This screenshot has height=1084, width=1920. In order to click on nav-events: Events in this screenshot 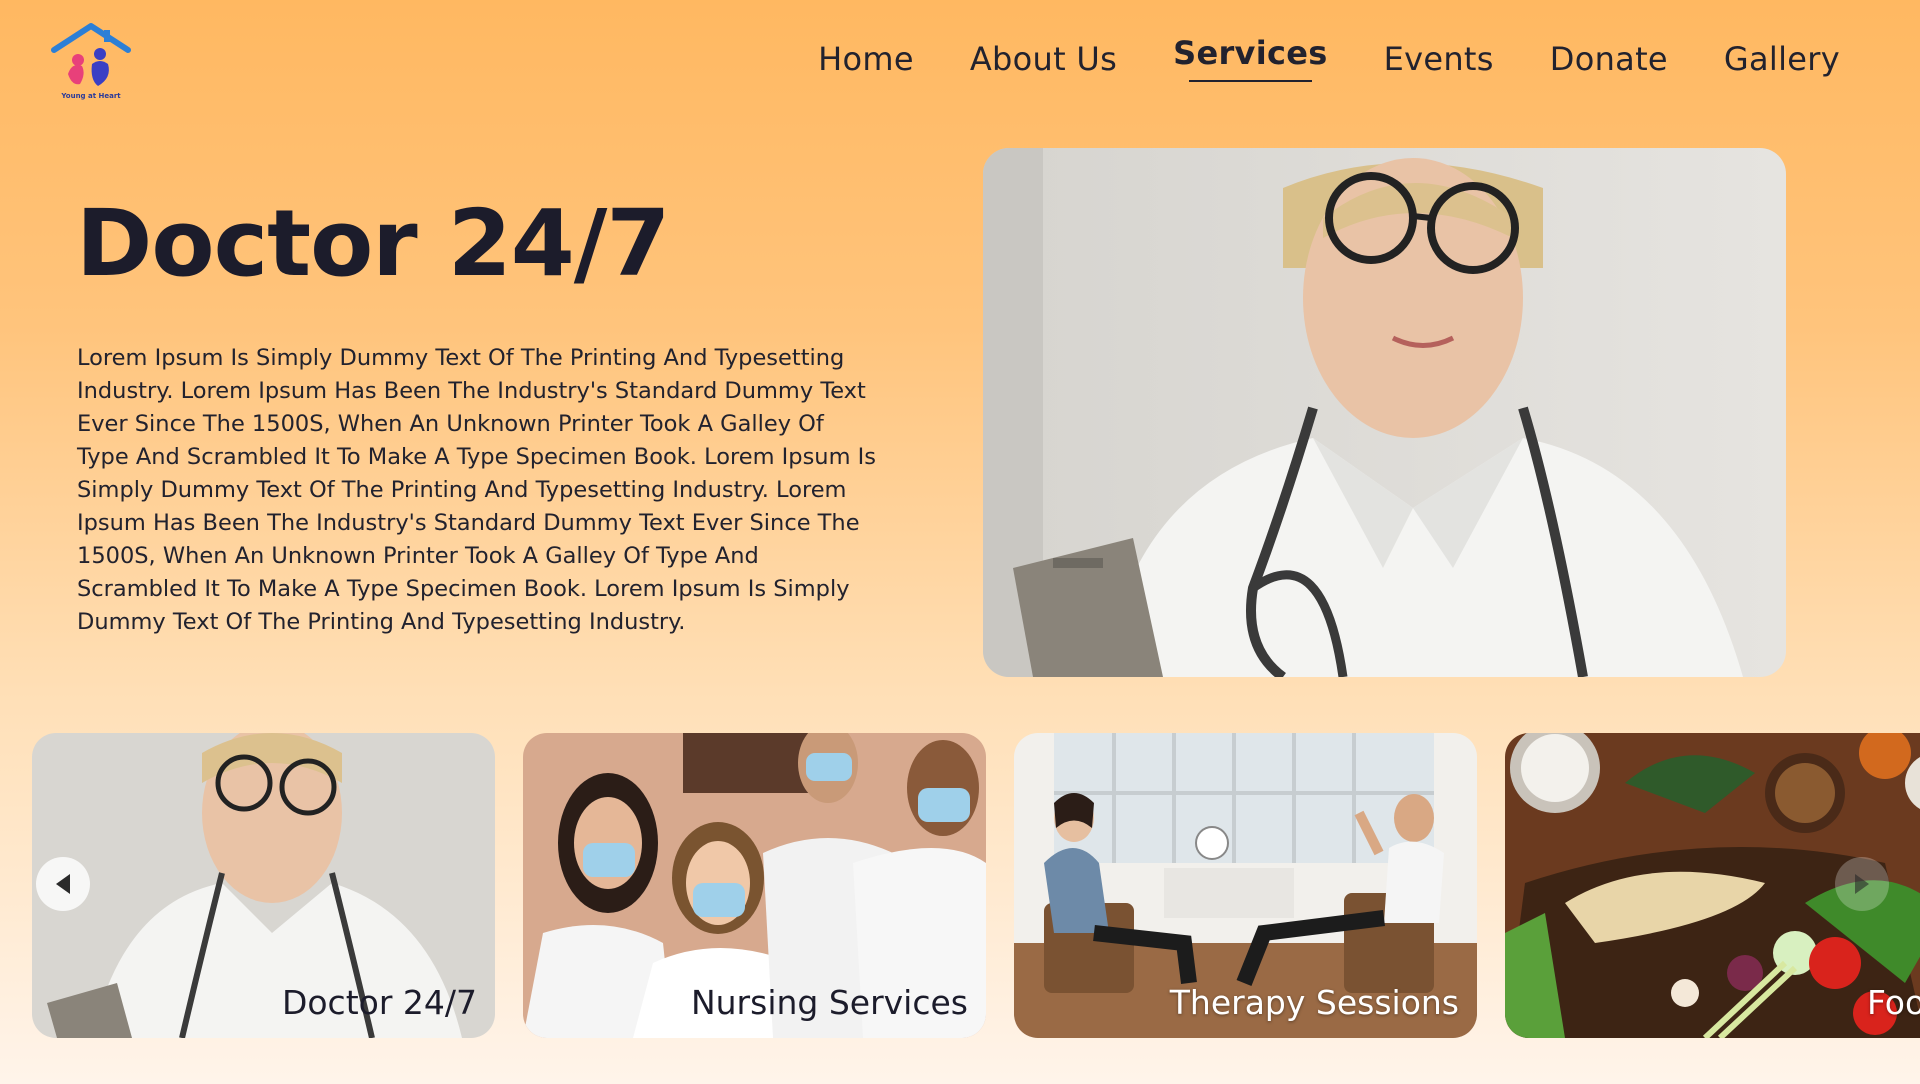, I will do `click(1439, 59)`.